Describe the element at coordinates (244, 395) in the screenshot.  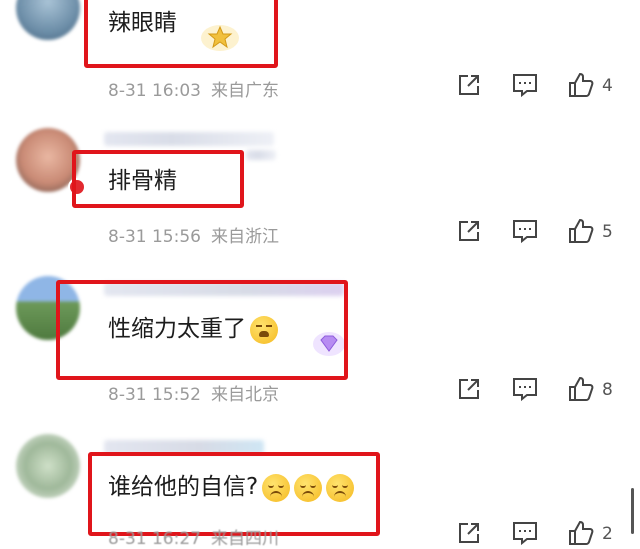
I see `comment-location: 来自北京` at that location.